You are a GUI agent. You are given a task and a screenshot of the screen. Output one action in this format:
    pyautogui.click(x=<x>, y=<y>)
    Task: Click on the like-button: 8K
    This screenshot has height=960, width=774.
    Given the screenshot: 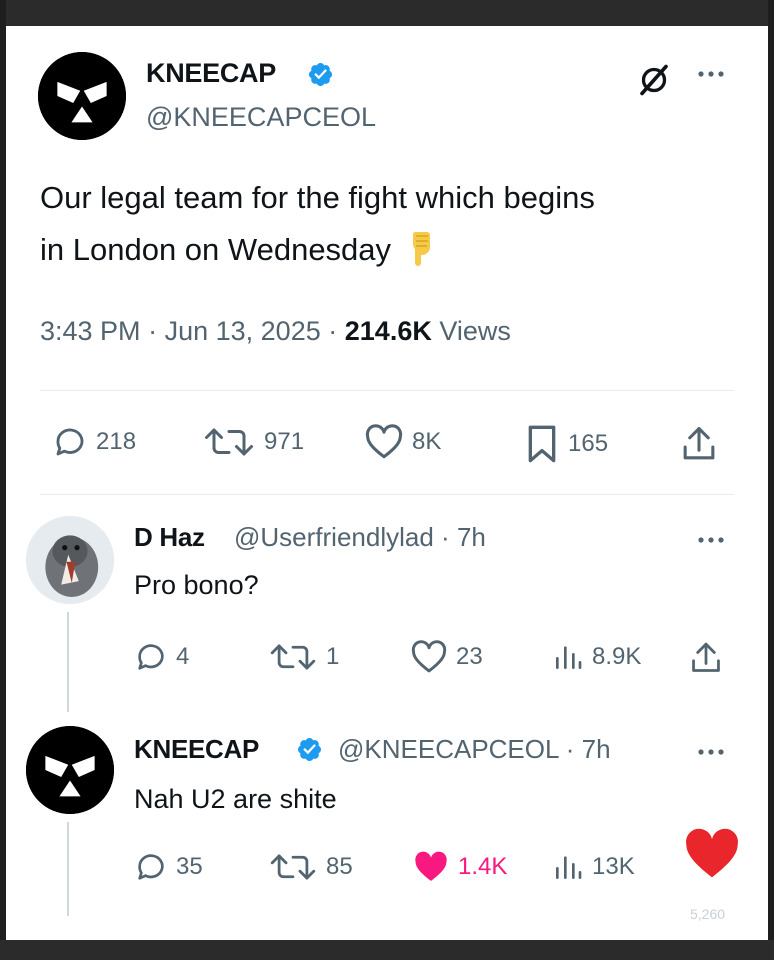 What is the action you would take?
    pyautogui.click(x=402, y=442)
    